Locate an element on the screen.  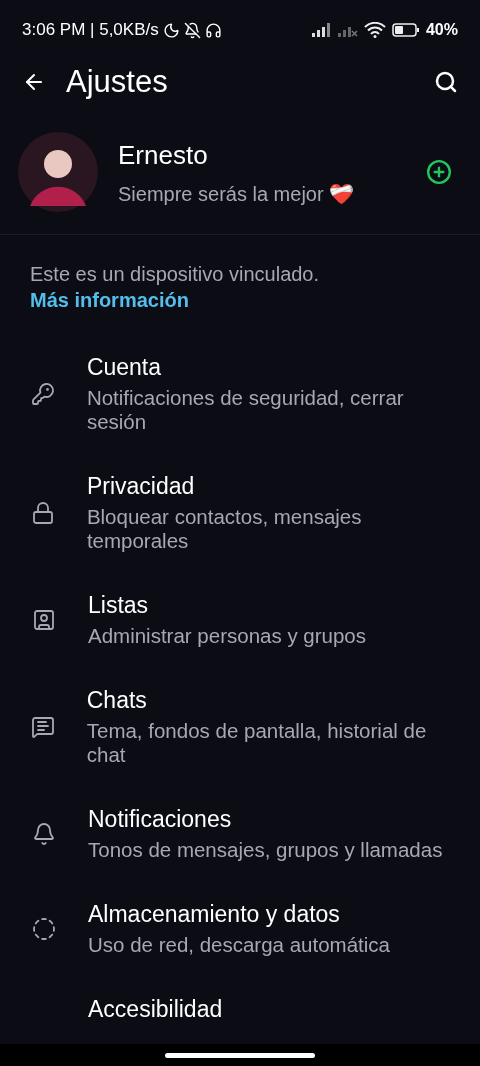
screen-title: Ajustes is located at coordinates (117, 81).